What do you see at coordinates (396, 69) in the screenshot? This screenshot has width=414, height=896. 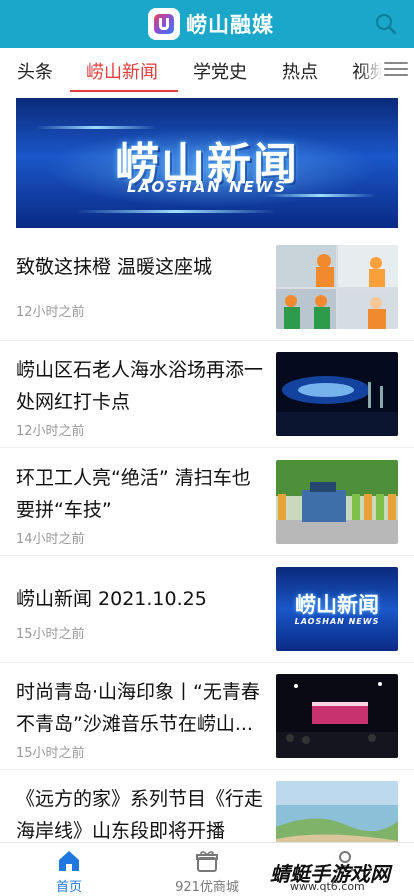 I see `channel-menu-icon` at bounding box center [396, 69].